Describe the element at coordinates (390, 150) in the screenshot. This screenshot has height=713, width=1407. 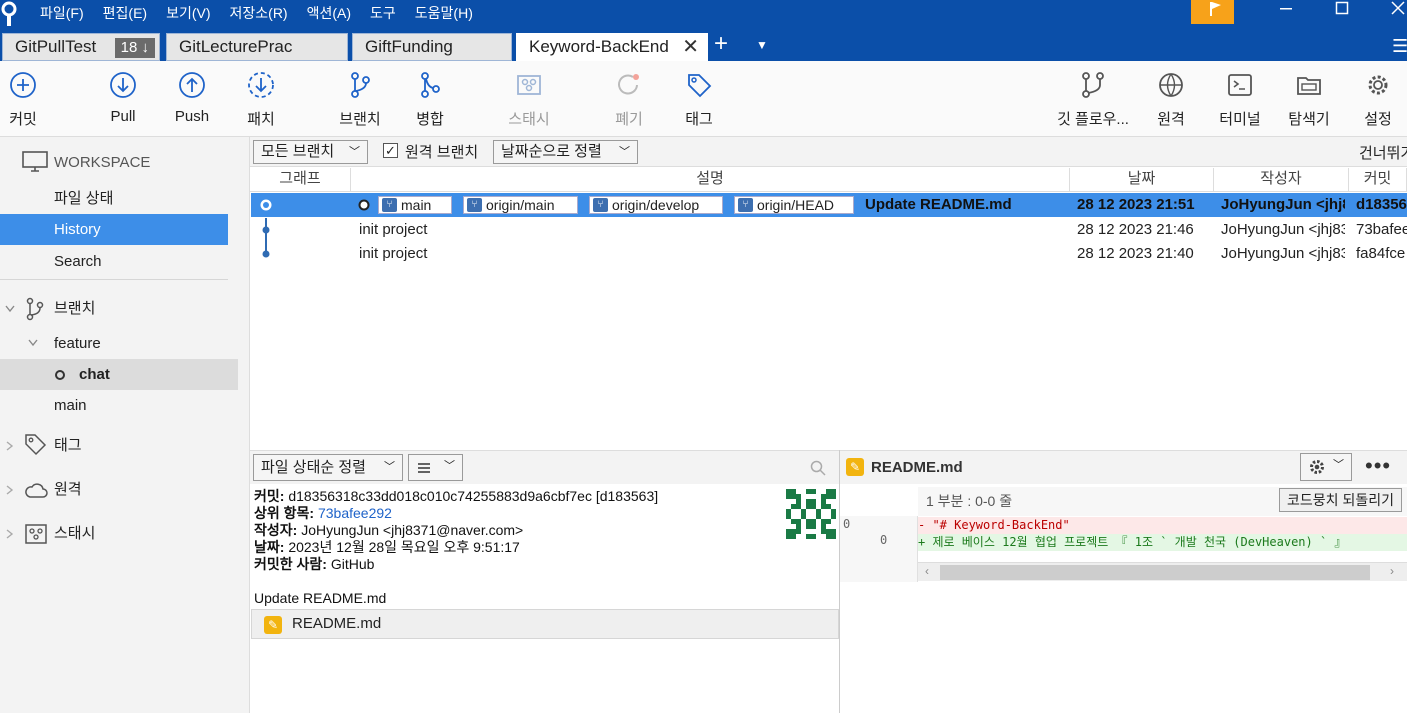
I see `remote-branches-checkbox: ✓` at that location.